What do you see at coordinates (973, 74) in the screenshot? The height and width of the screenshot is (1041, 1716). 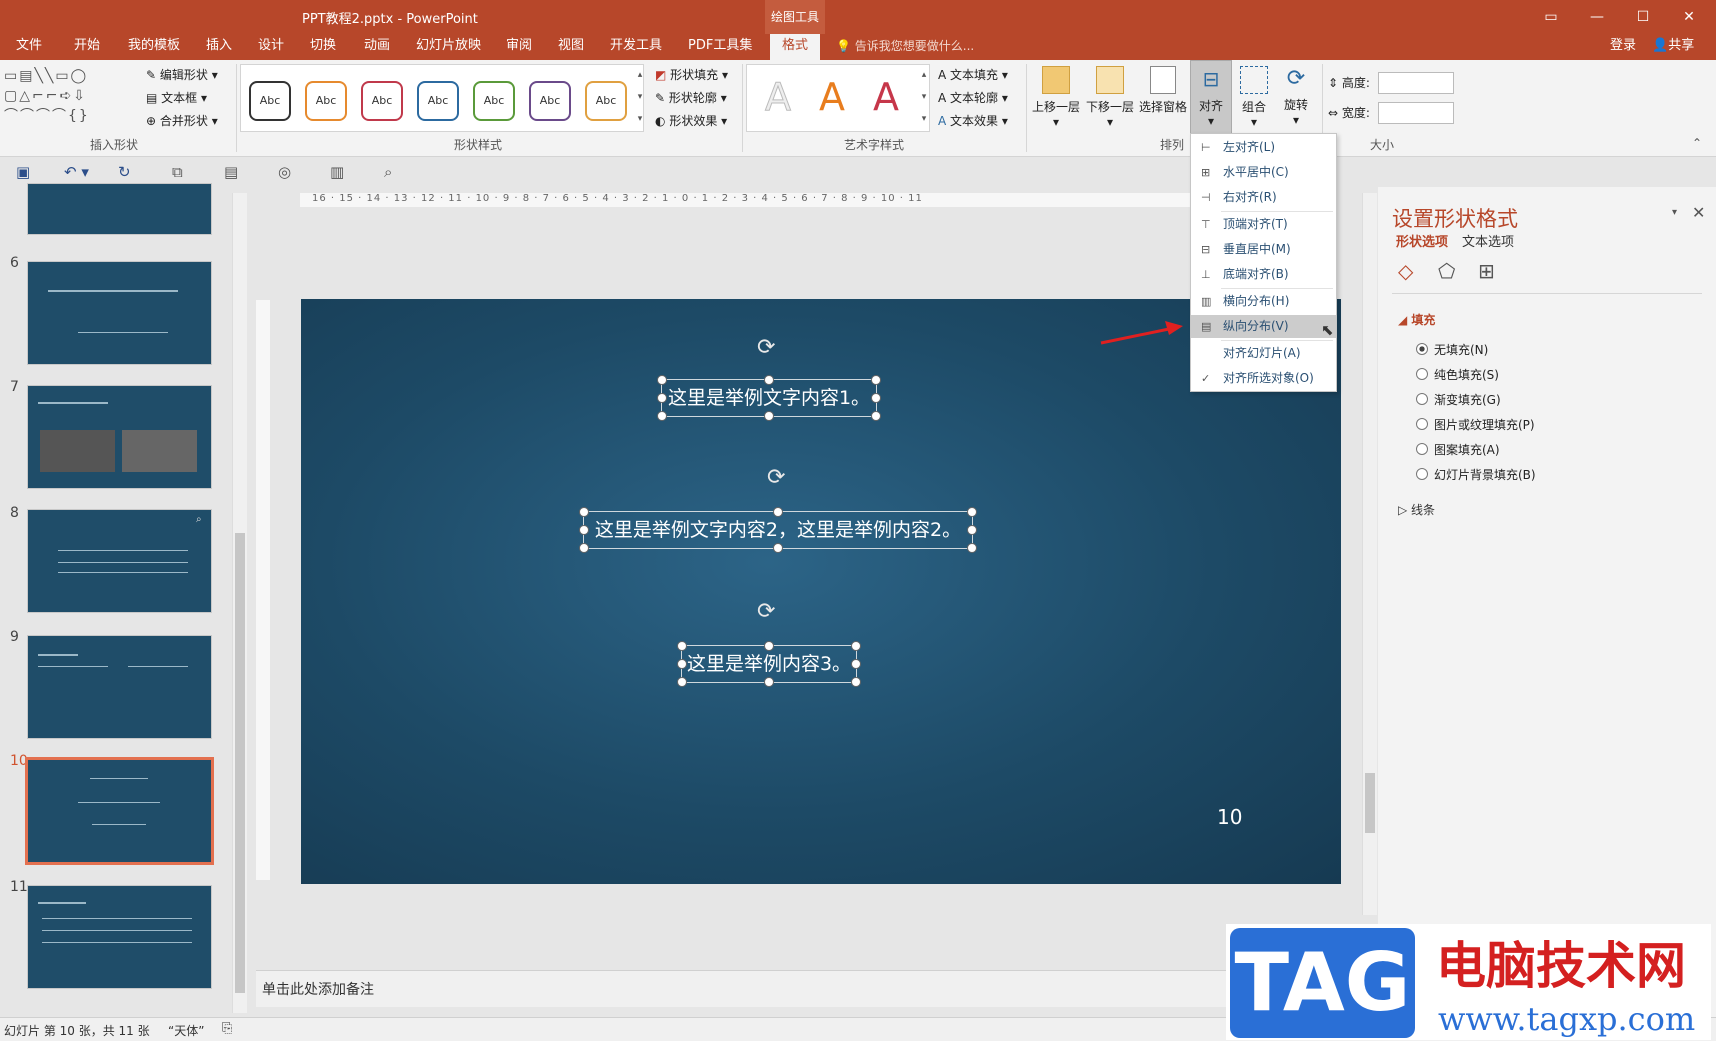 I see `text-fill-button: A 文本填充 ▾` at bounding box center [973, 74].